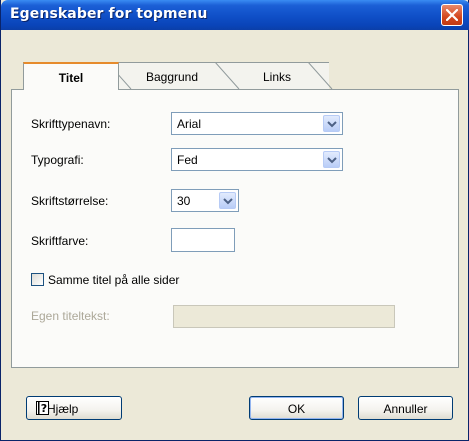  Describe the element at coordinates (187, 160) in the screenshot. I see `typography-value: Fed` at that location.